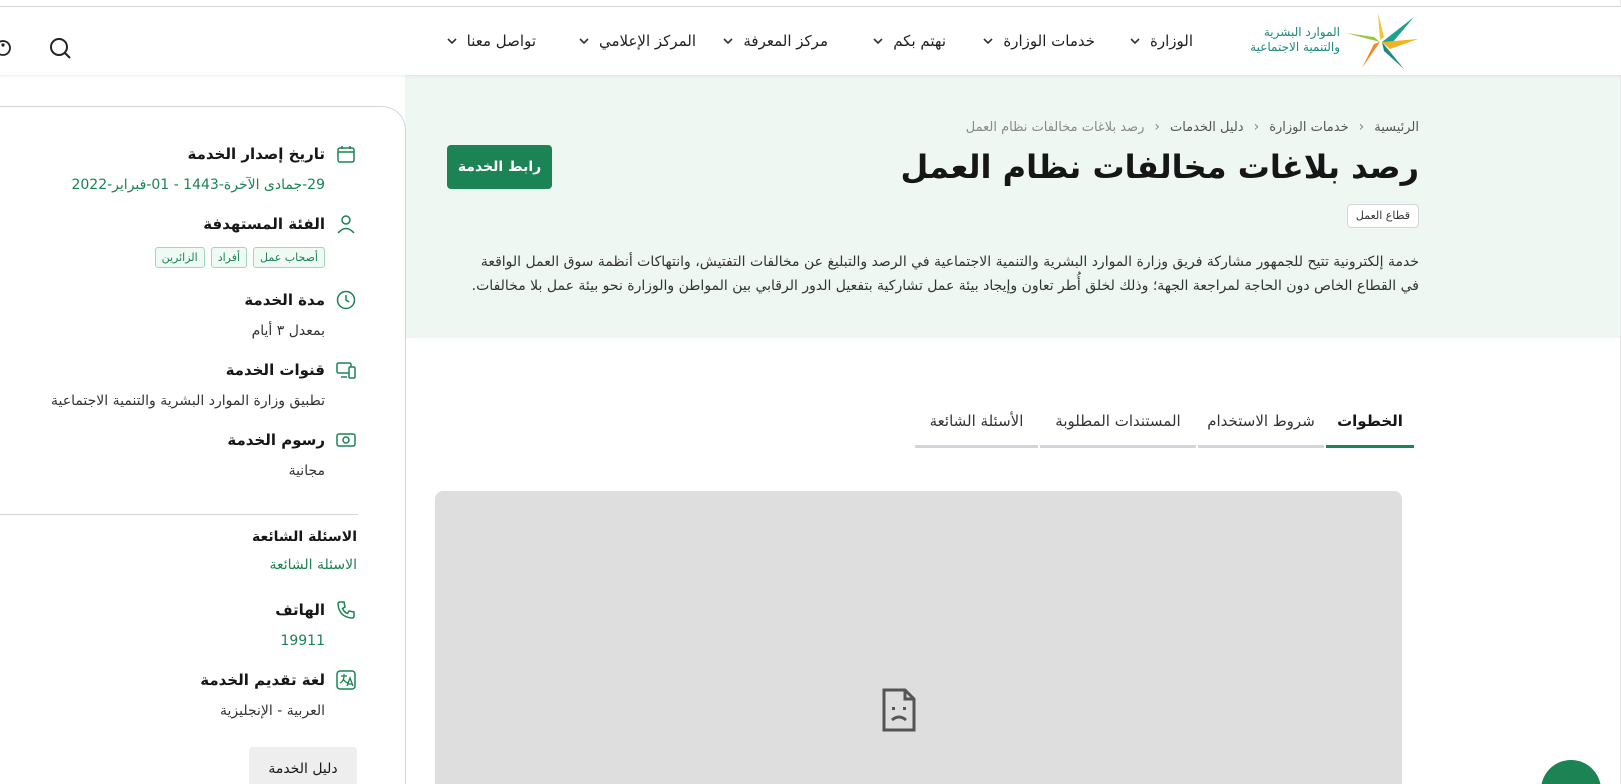  What do you see at coordinates (647, 41) in the screenshot?
I see `nav-label: المركز الإعلامي` at bounding box center [647, 41].